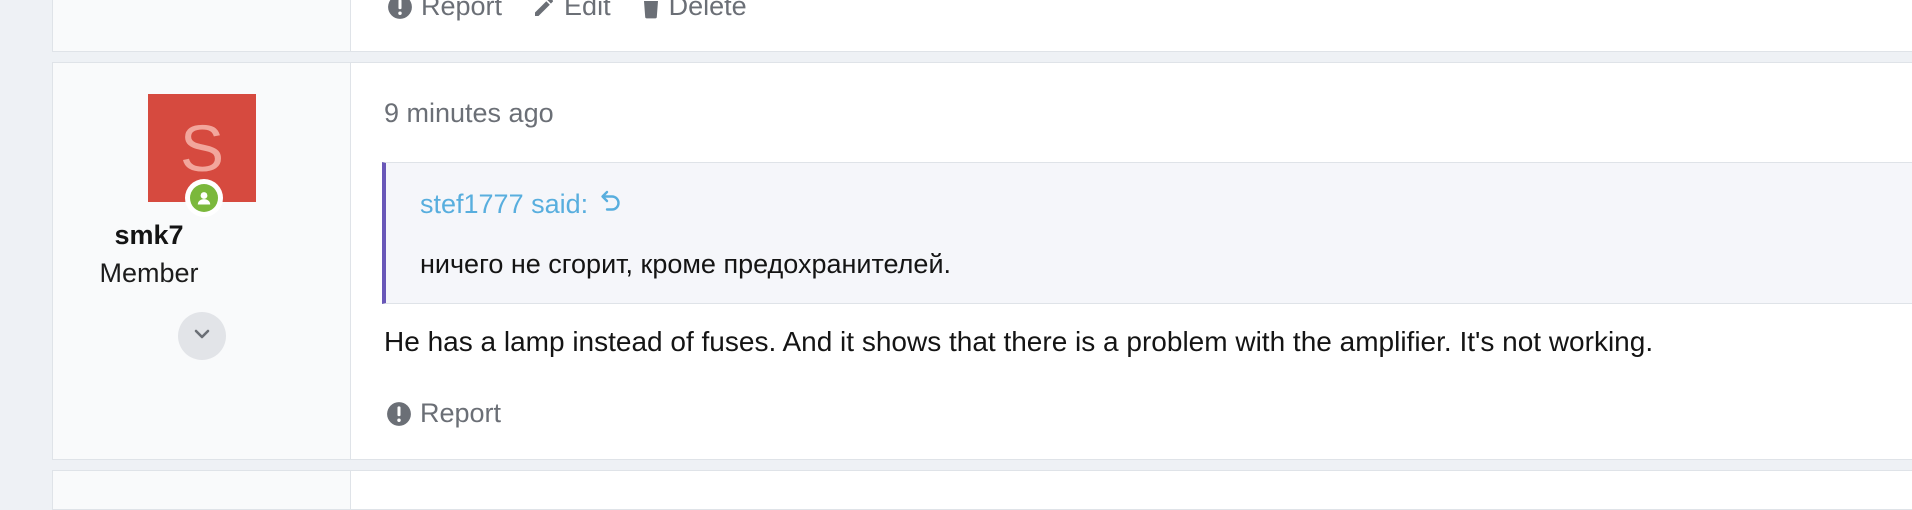 This screenshot has height=510, width=1912. I want to click on edit-label: Edit, so click(587, 10).